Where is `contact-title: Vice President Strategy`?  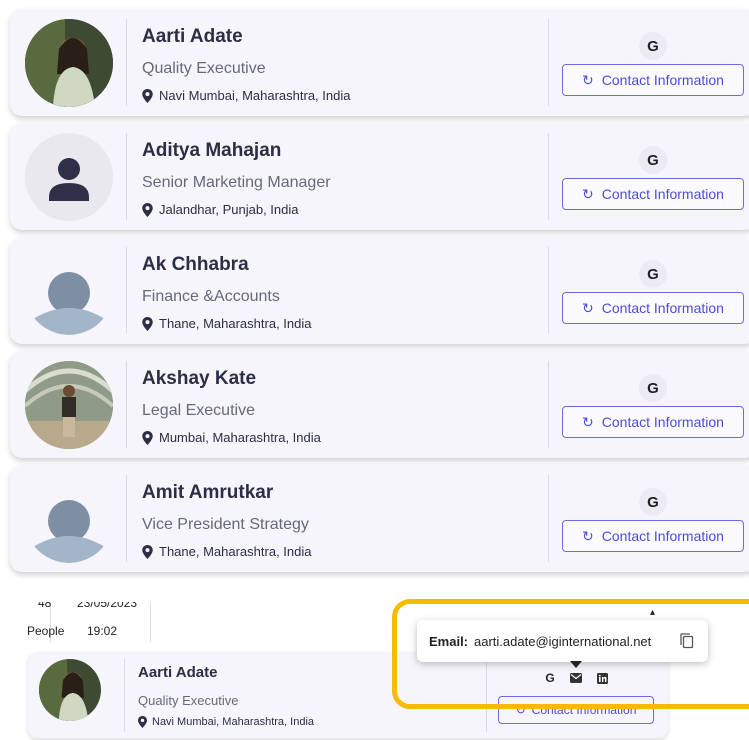 contact-title: Vice President Strategy is located at coordinates (225, 524).